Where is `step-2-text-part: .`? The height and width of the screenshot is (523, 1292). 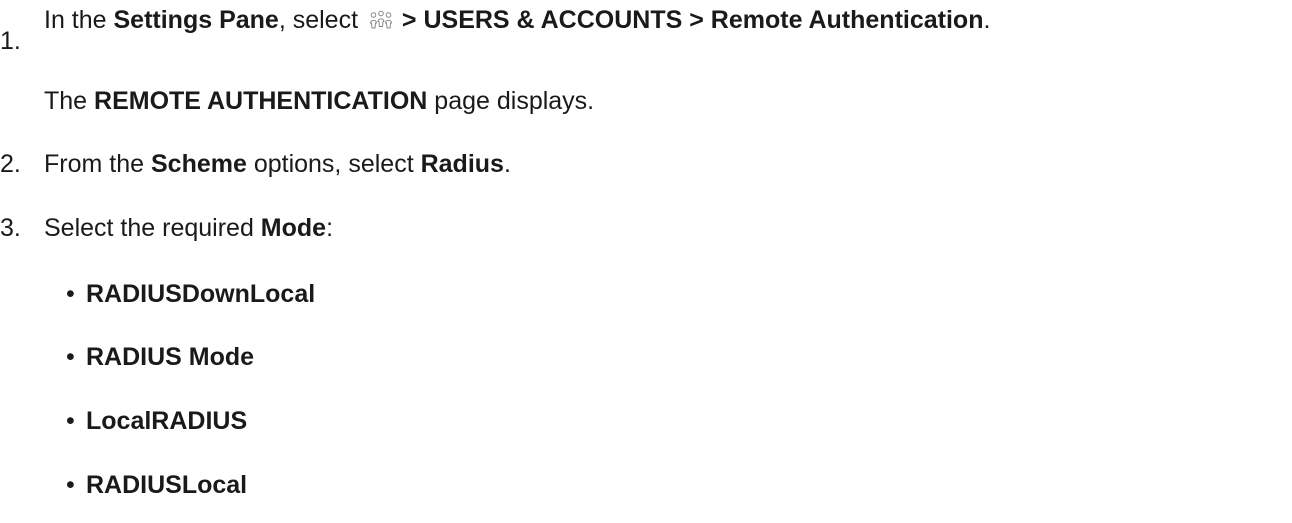
step-2-text-part: . is located at coordinates (507, 164).